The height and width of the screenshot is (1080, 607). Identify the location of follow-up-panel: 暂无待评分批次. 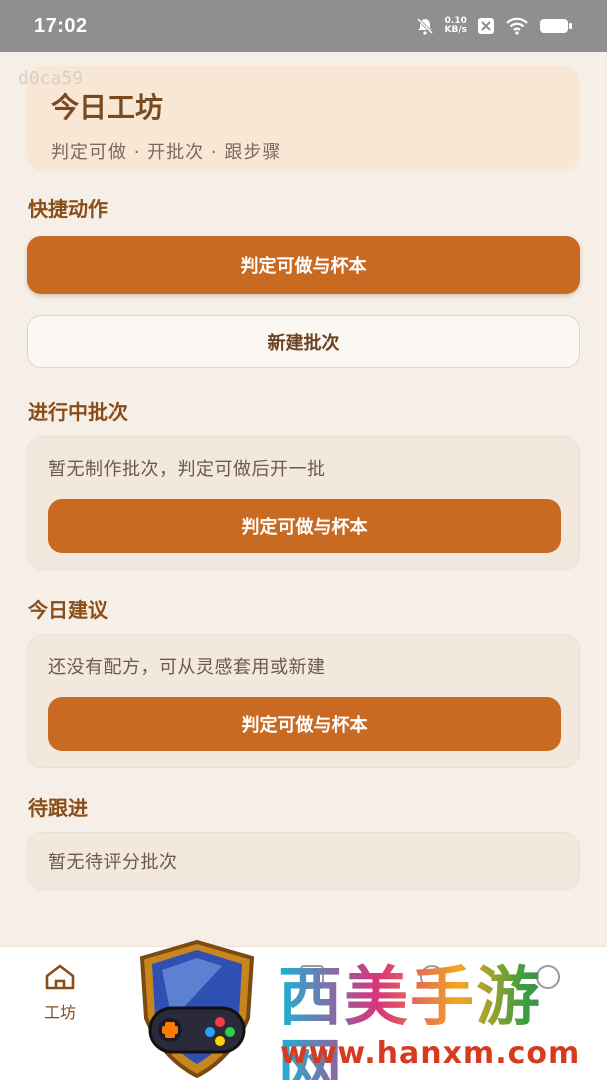
(303, 861).